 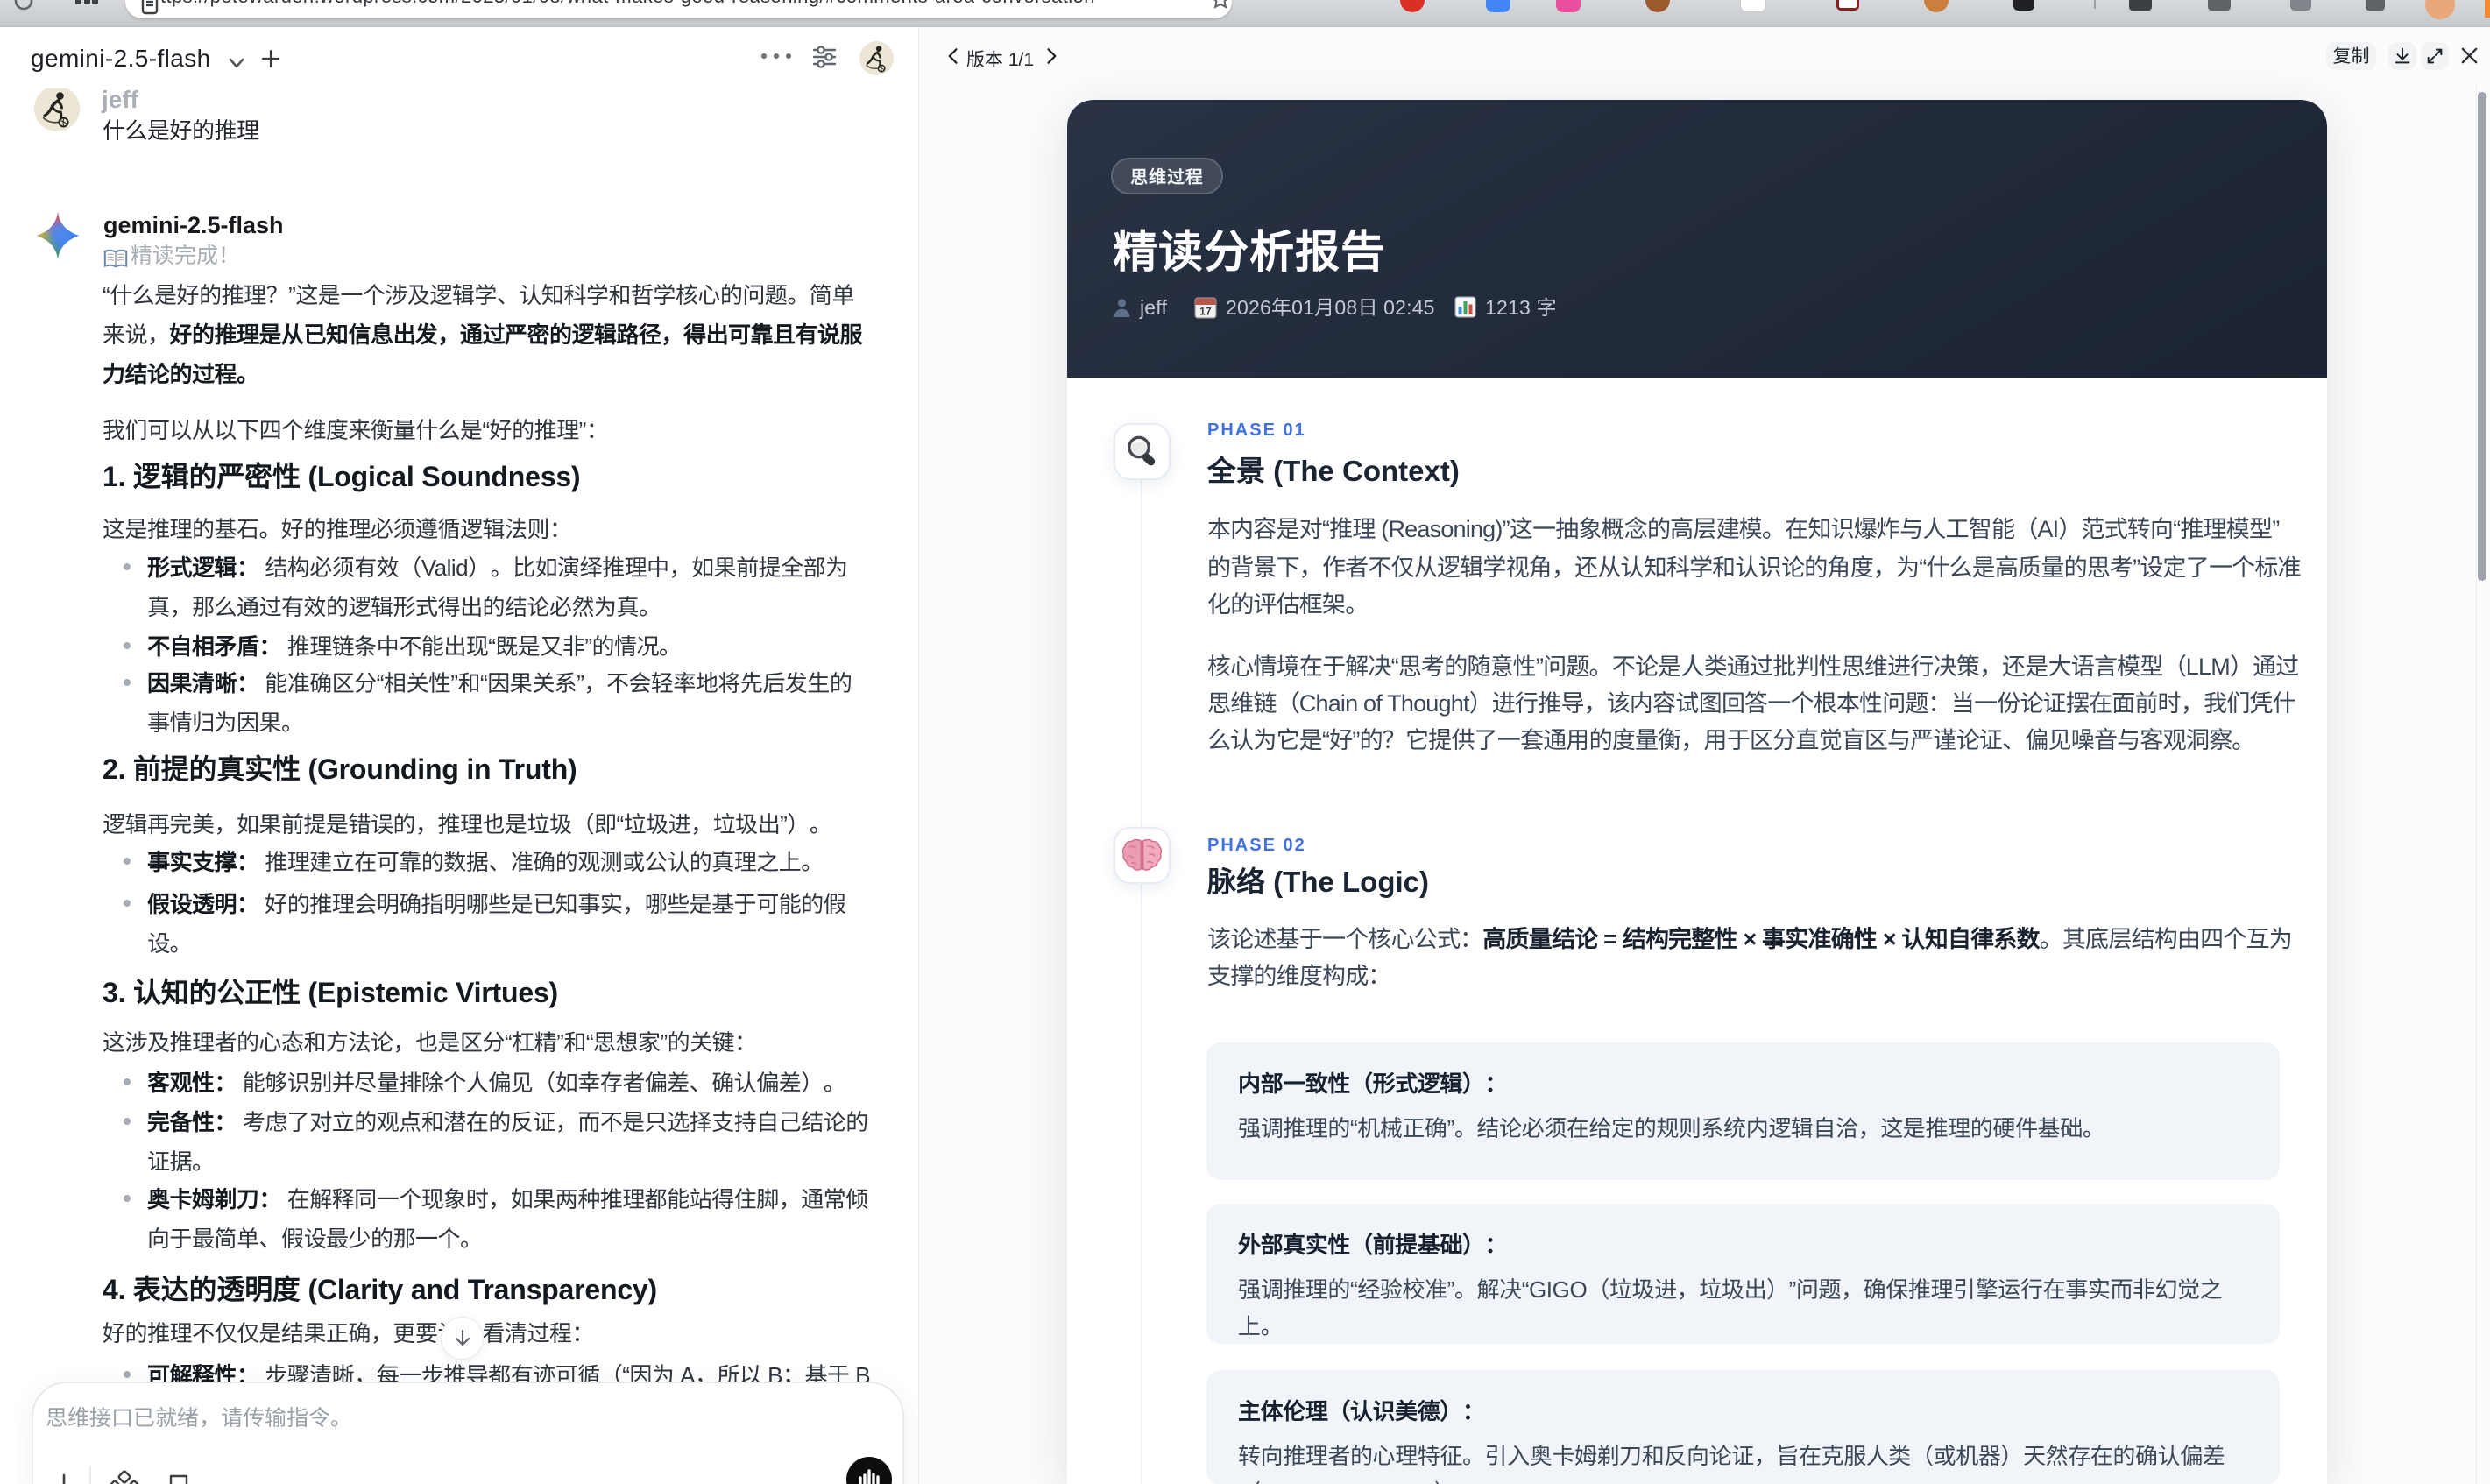 I want to click on svg-text: 17, so click(x=1205, y=312).